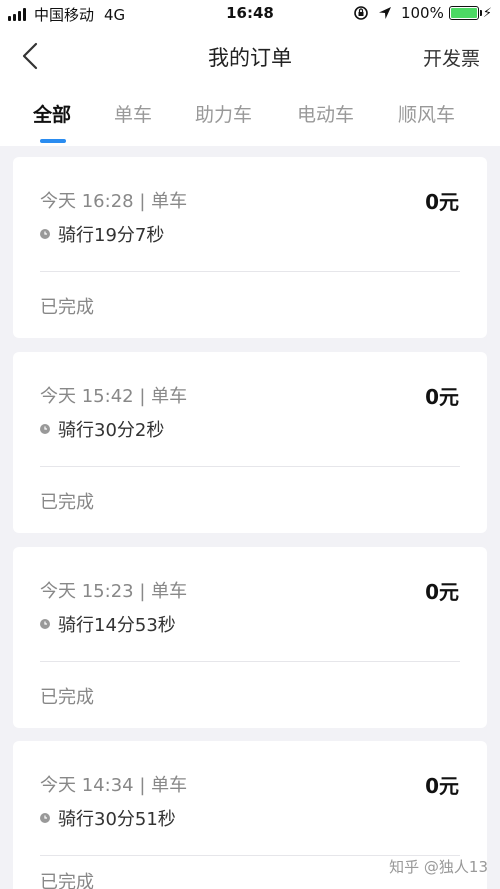 The height and width of the screenshot is (889, 500). I want to click on order-duration: 骑行14分53秒, so click(117, 625).